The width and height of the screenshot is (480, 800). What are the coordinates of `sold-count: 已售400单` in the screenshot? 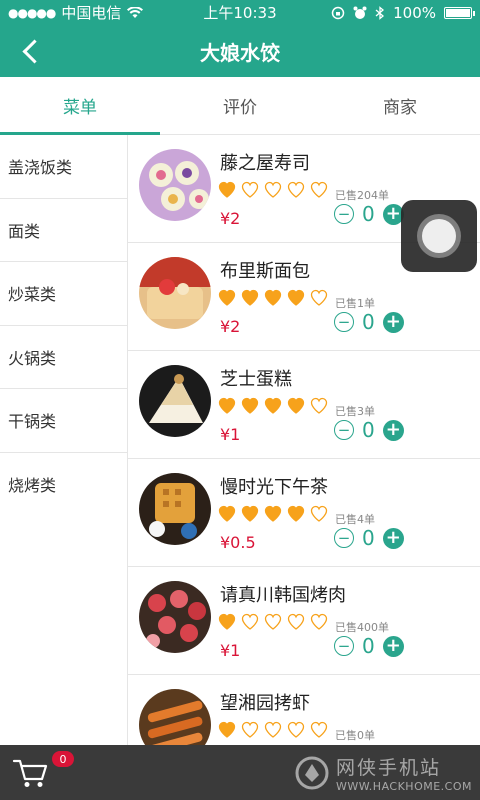 It's located at (362, 627).